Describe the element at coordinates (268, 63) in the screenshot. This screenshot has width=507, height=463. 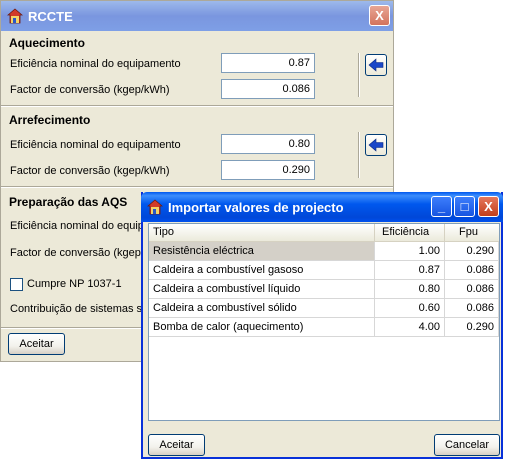
I see `aquecimento-eficiencia-field: 0.87` at that location.